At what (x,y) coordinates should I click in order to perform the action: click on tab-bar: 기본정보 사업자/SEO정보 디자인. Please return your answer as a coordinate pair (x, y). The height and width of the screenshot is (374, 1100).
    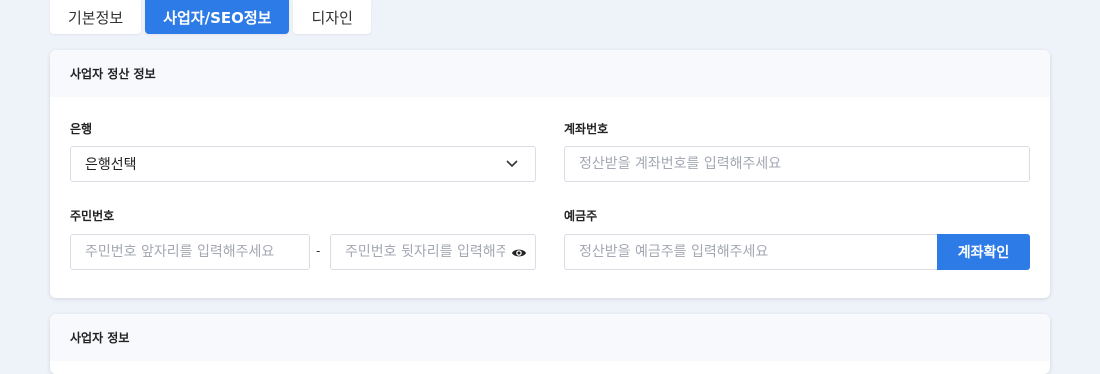
    Looking at the image, I should click on (210, 17).